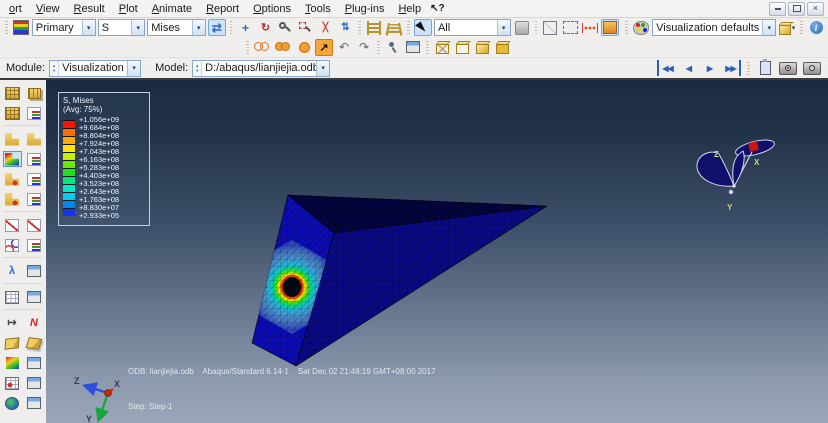  I want to click on drag-select-rect-icon, so click(570, 27).